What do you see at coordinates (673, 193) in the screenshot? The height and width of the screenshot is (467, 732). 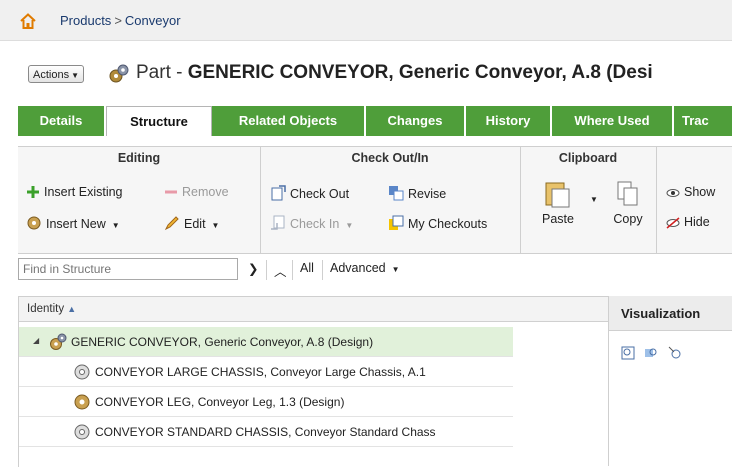 I see `eye-icon` at bounding box center [673, 193].